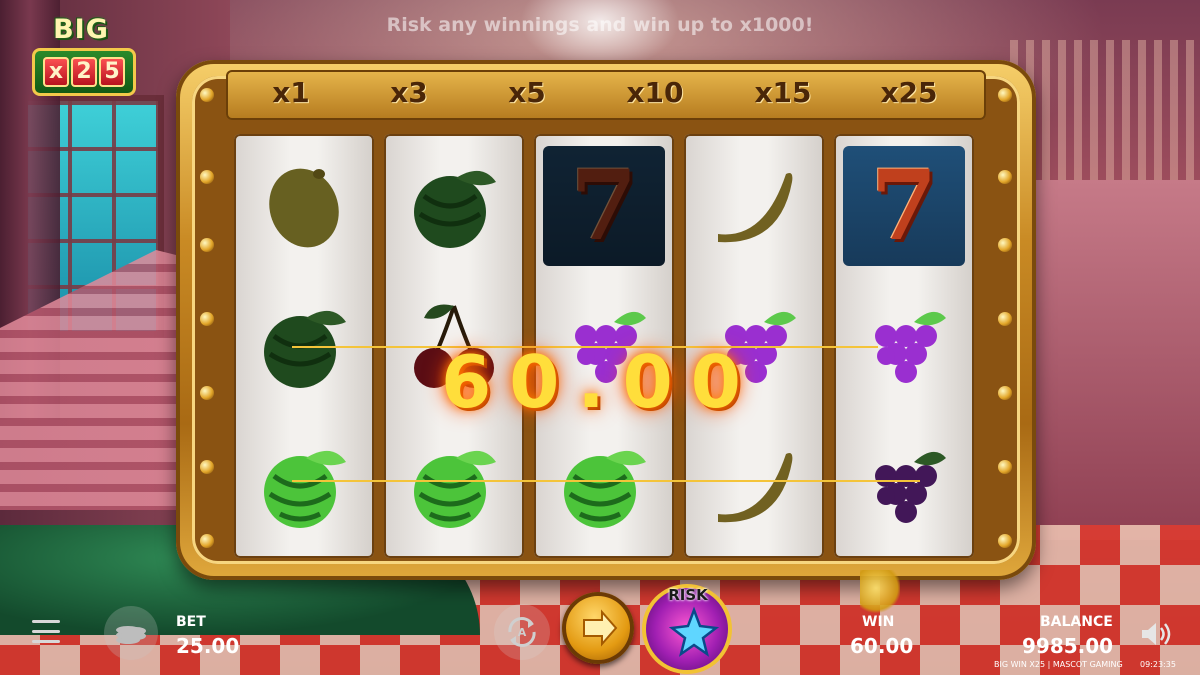 This screenshot has width=1200, height=675. What do you see at coordinates (904, 486) in the screenshot?
I see `symbol-grapes` at bounding box center [904, 486].